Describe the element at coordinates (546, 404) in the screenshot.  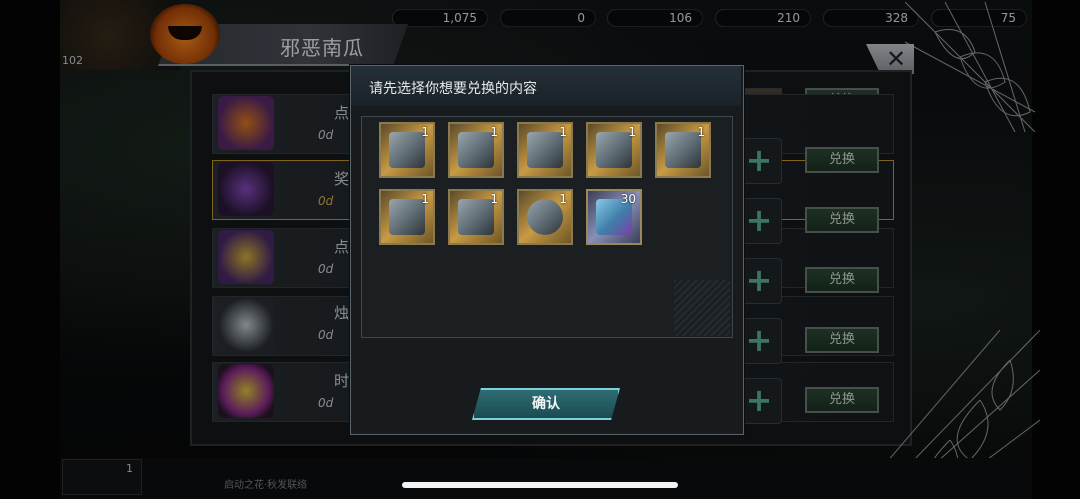
I see `confirm-button: 确认` at that location.